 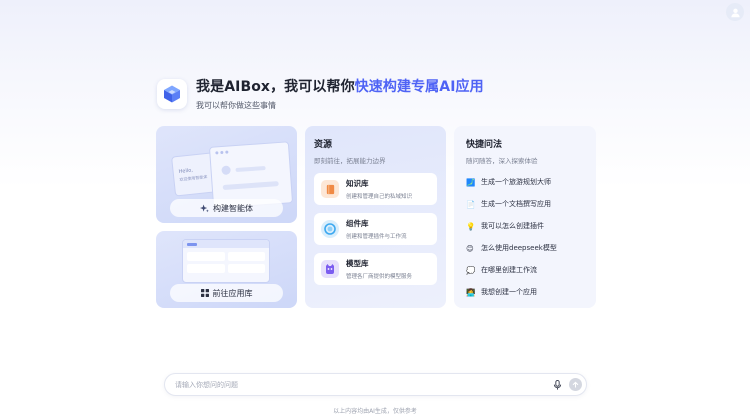 I want to click on map-icon: 🗾, so click(x=471, y=182).